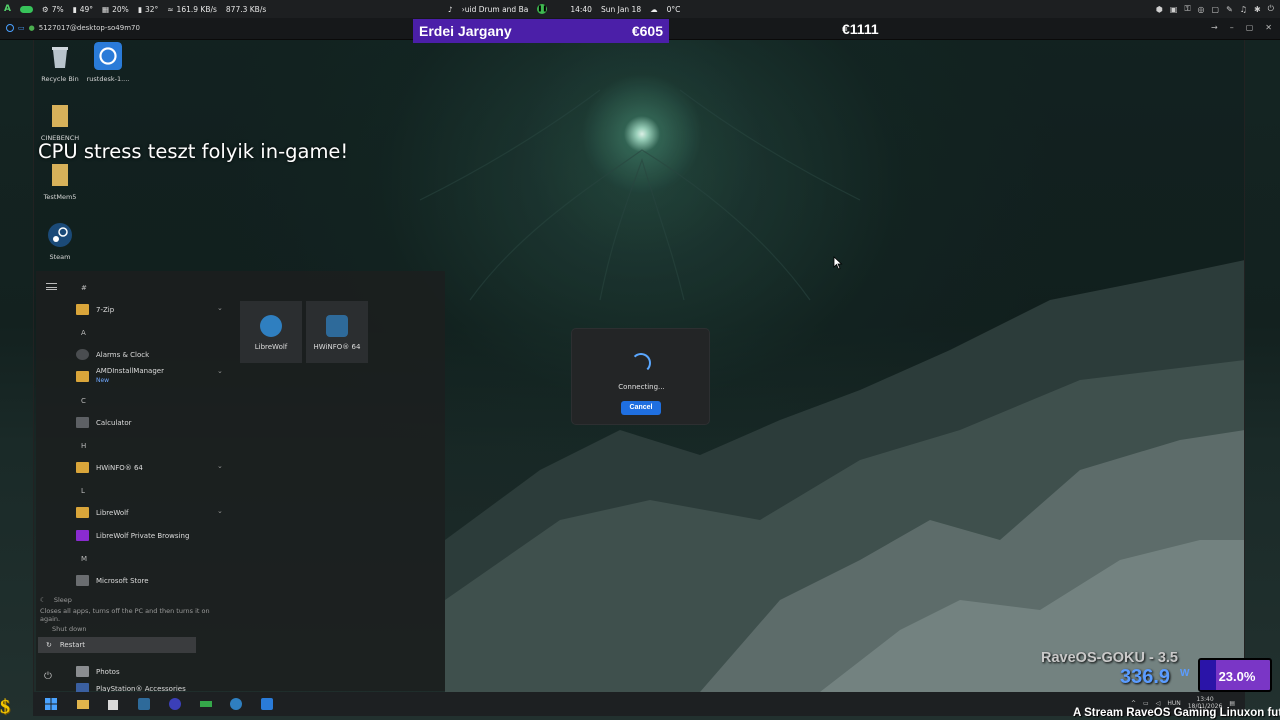 This screenshot has height=720, width=1280. What do you see at coordinates (106, 9) in the screenshot?
I see `gpu-icon: ▦` at bounding box center [106, 9].